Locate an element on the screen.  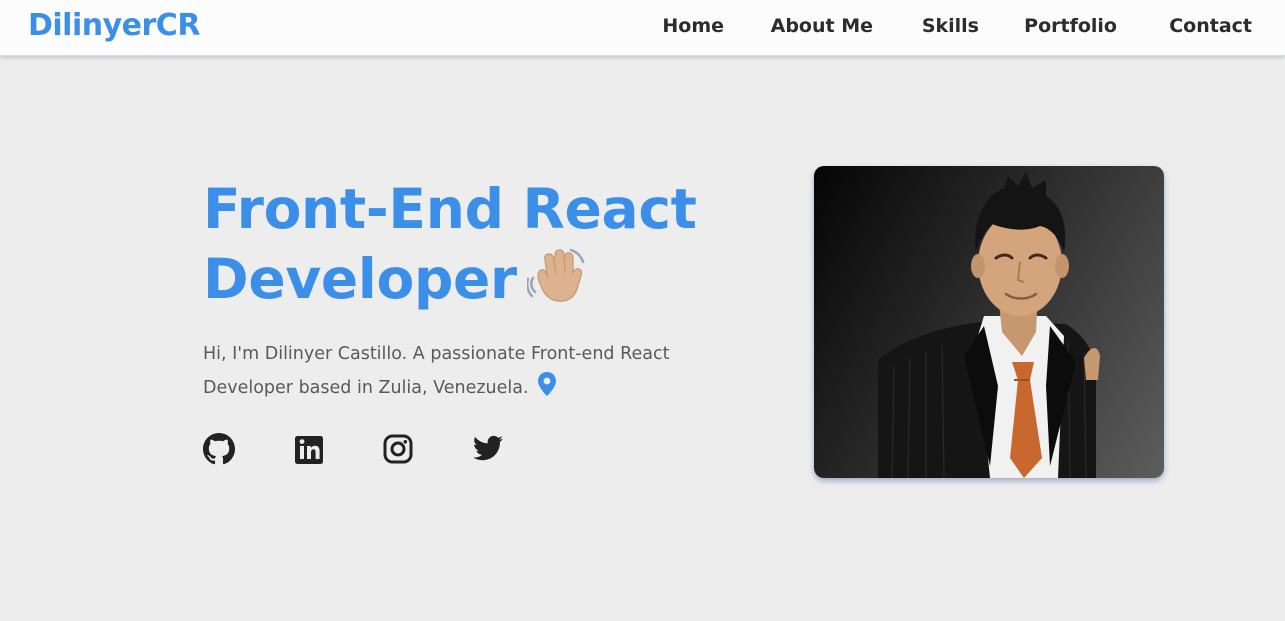
nav-skills-link: Skills is located at coordinates (950, 26).